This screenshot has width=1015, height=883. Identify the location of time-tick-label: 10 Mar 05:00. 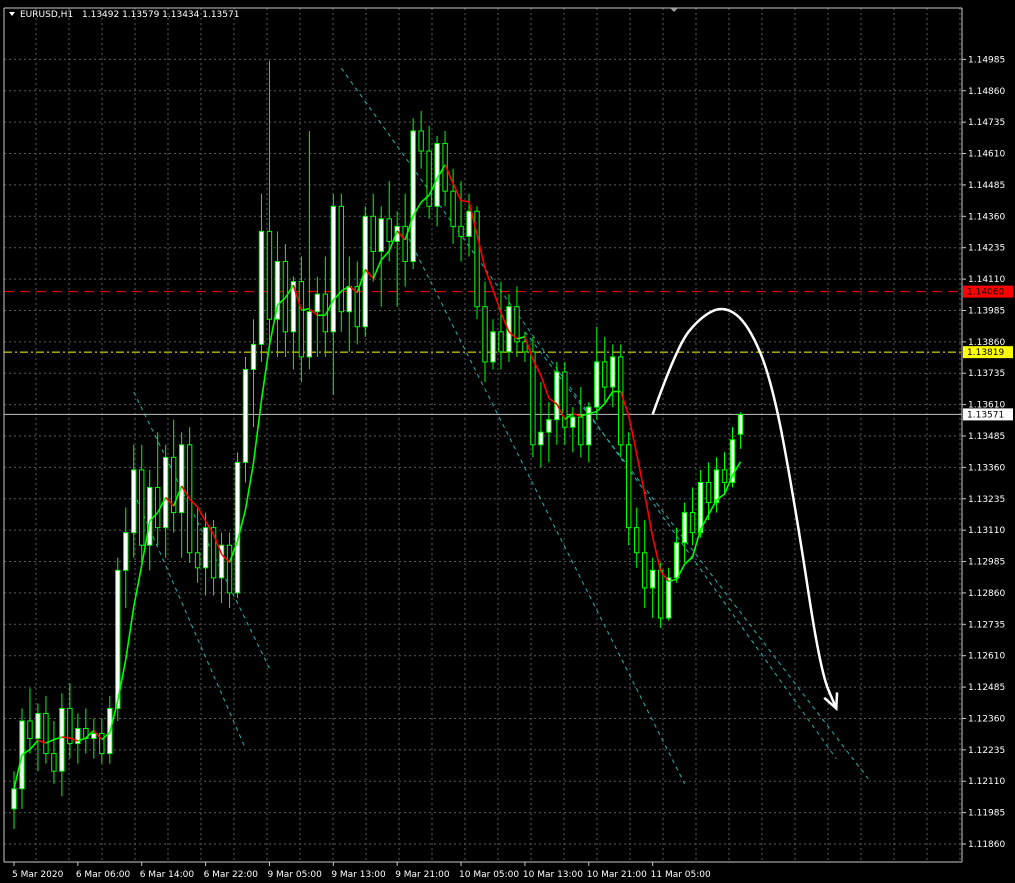
(489, 875).